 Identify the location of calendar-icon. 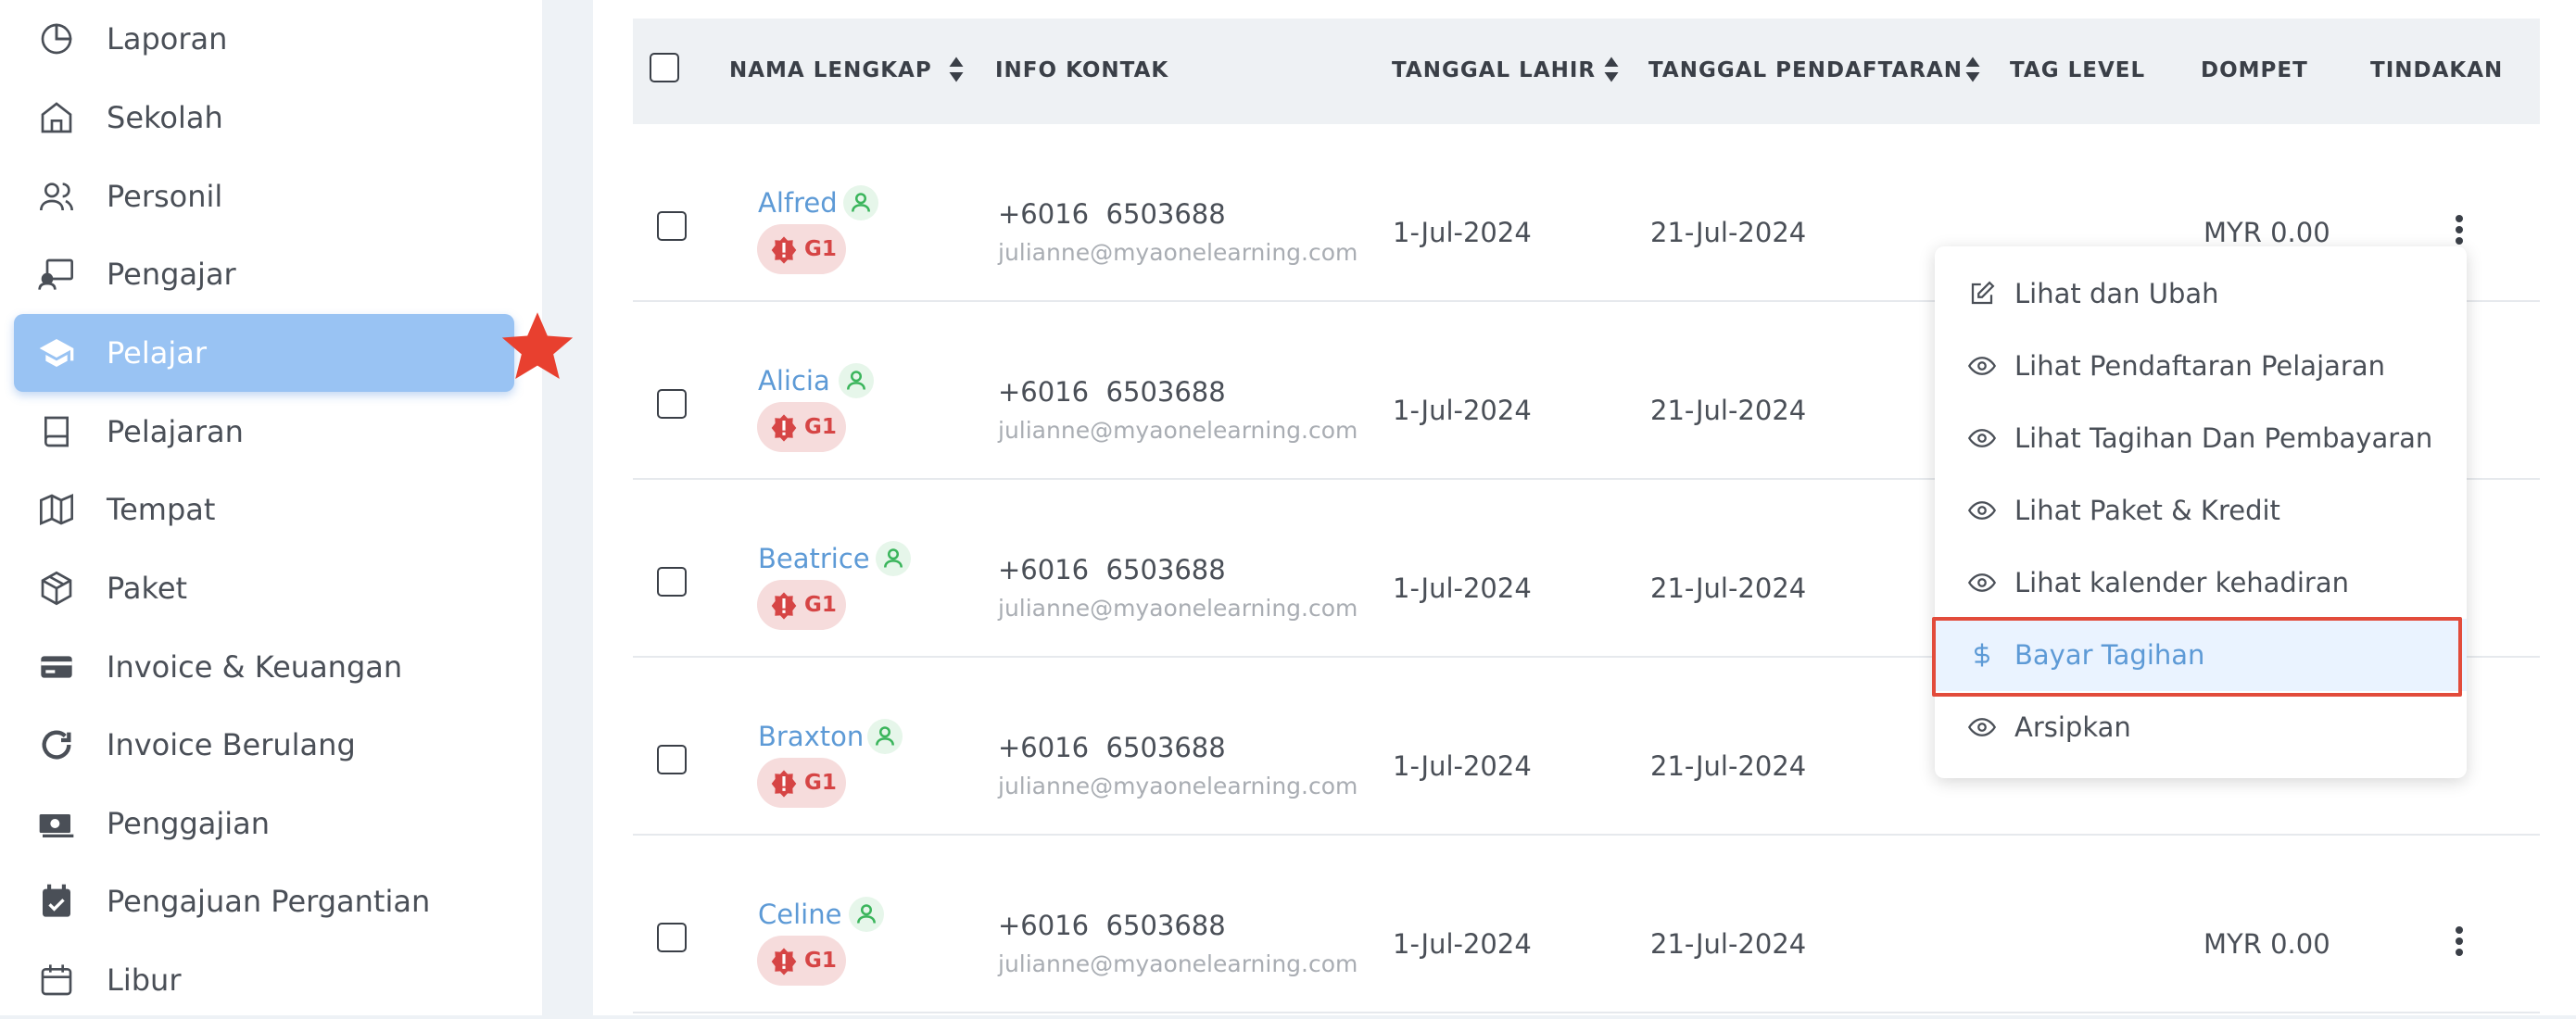
(57, 980).